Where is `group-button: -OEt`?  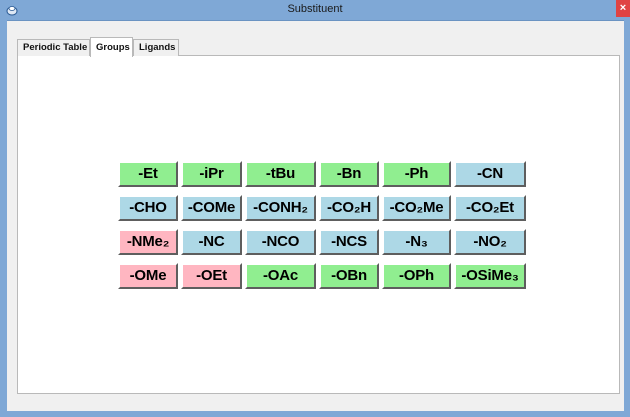 group-button: -OEt is located at coordinates (211, 276).